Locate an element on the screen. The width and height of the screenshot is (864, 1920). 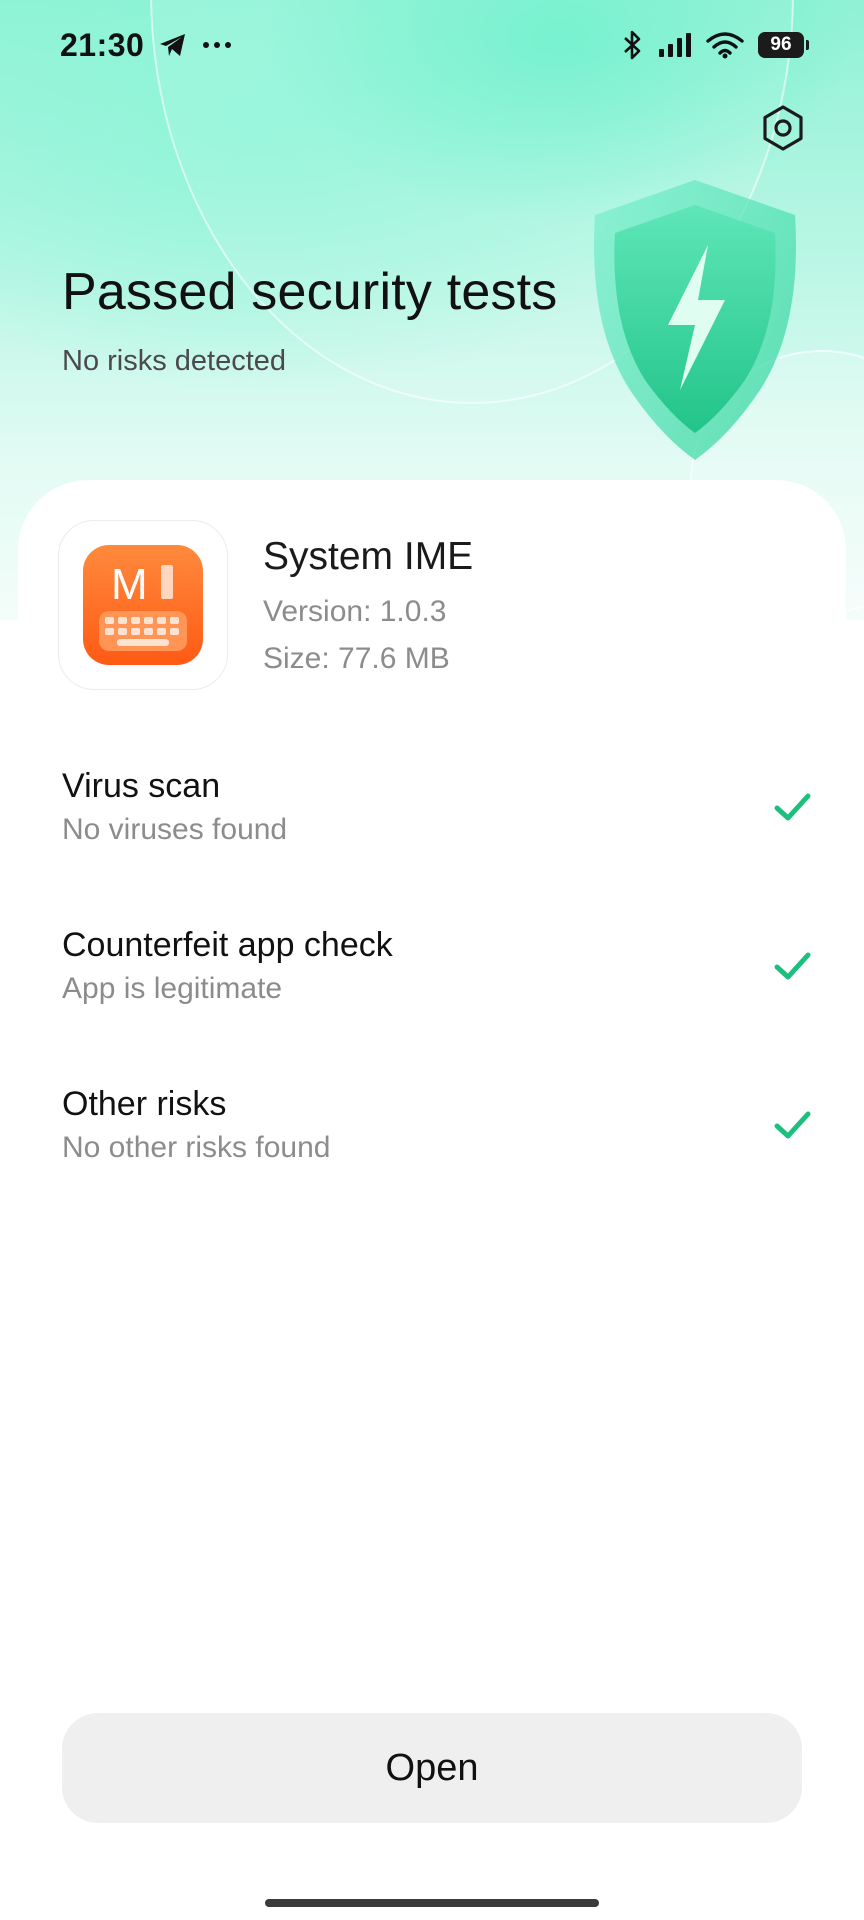
app-version: Version: 1.0.3 is located at coordinates (355, 611).